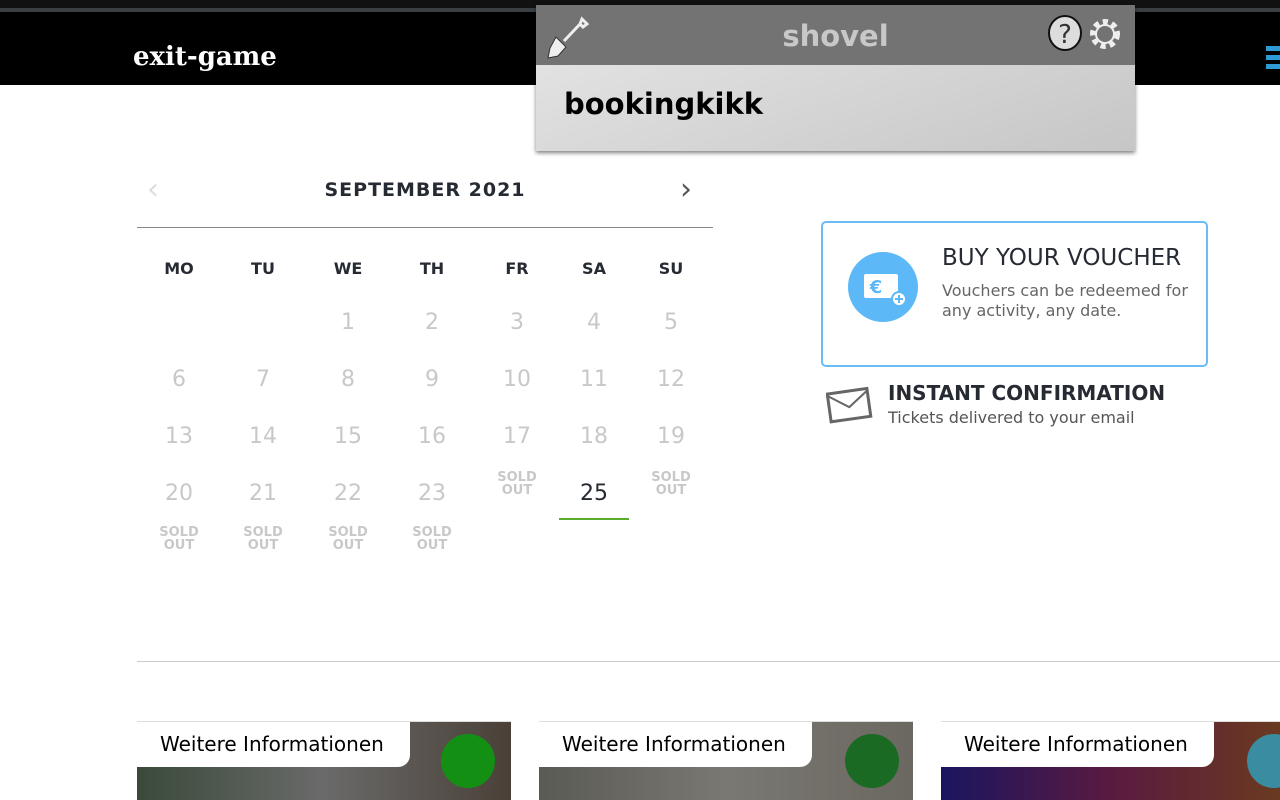 Image resolution: width=1280 pixels, height=800 pixels. I want to click on calendar-day: 22, so click(348, 493).